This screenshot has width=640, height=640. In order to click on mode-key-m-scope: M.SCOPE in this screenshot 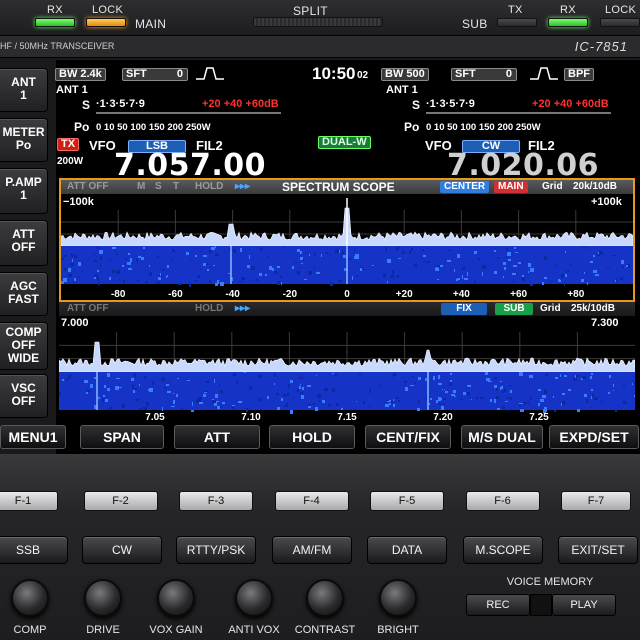, I will do `click(503, 550)`.